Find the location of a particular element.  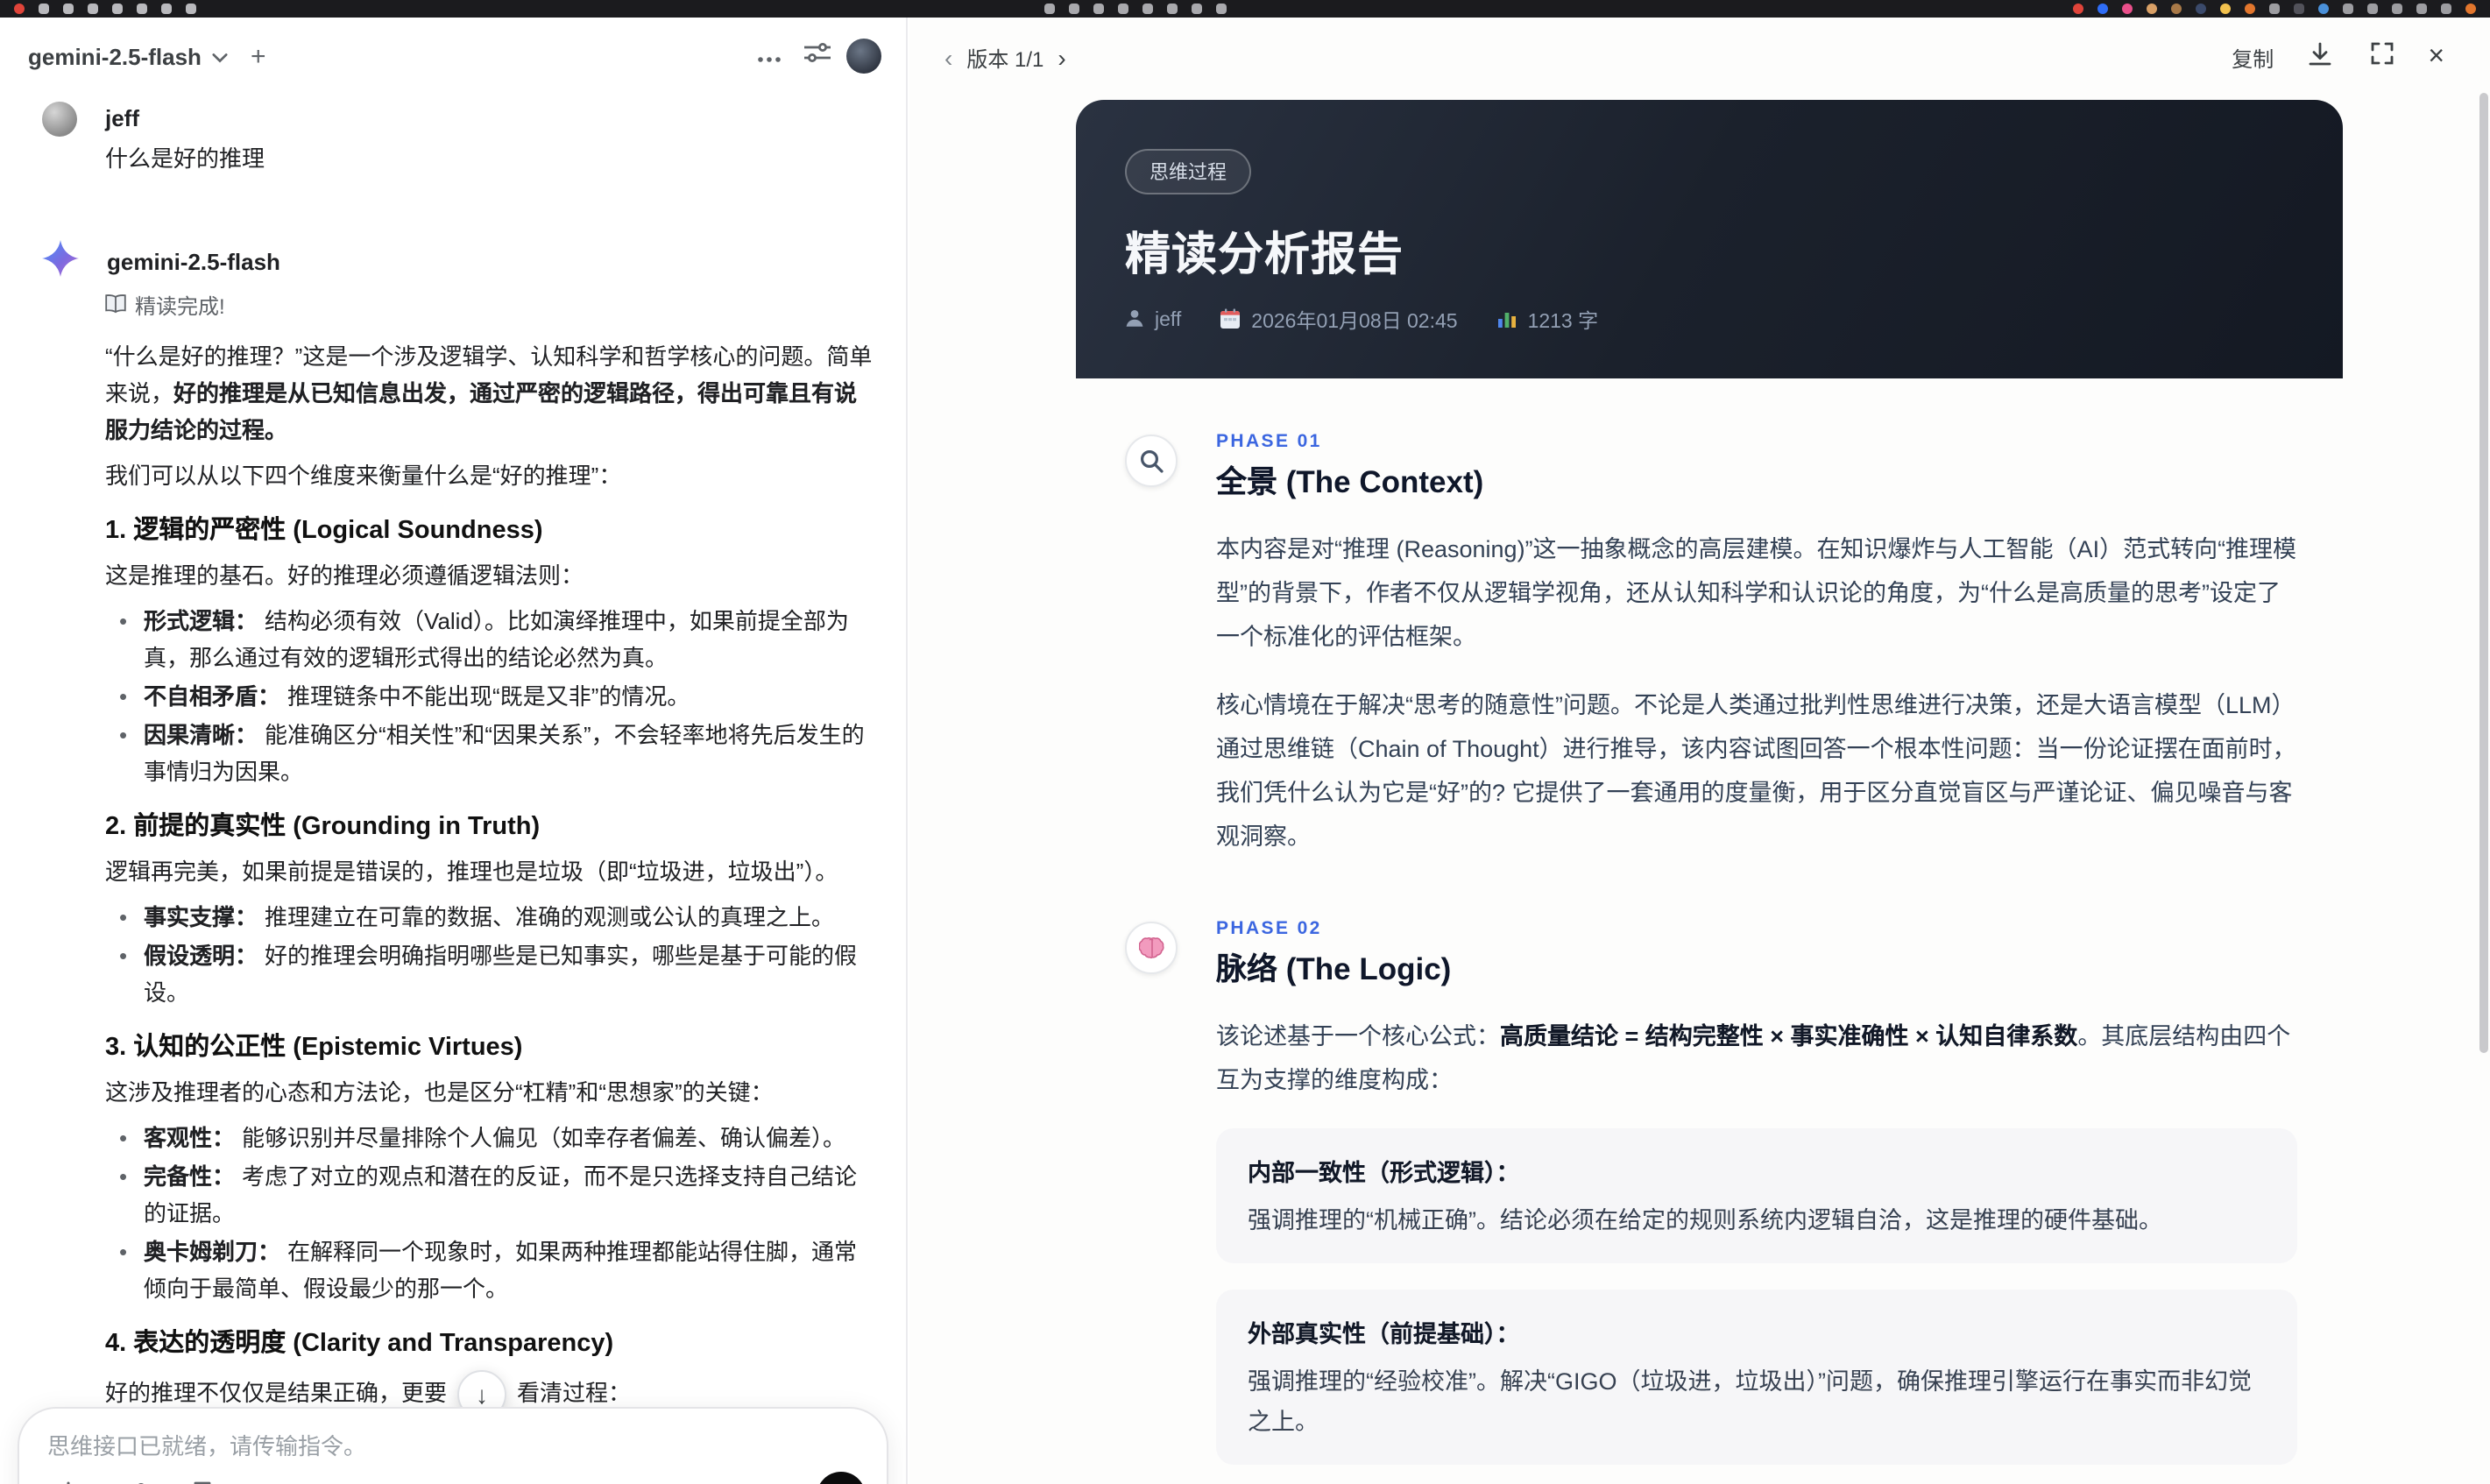

artifact-actions: 复制 × is located at coordinates (2338, 57).